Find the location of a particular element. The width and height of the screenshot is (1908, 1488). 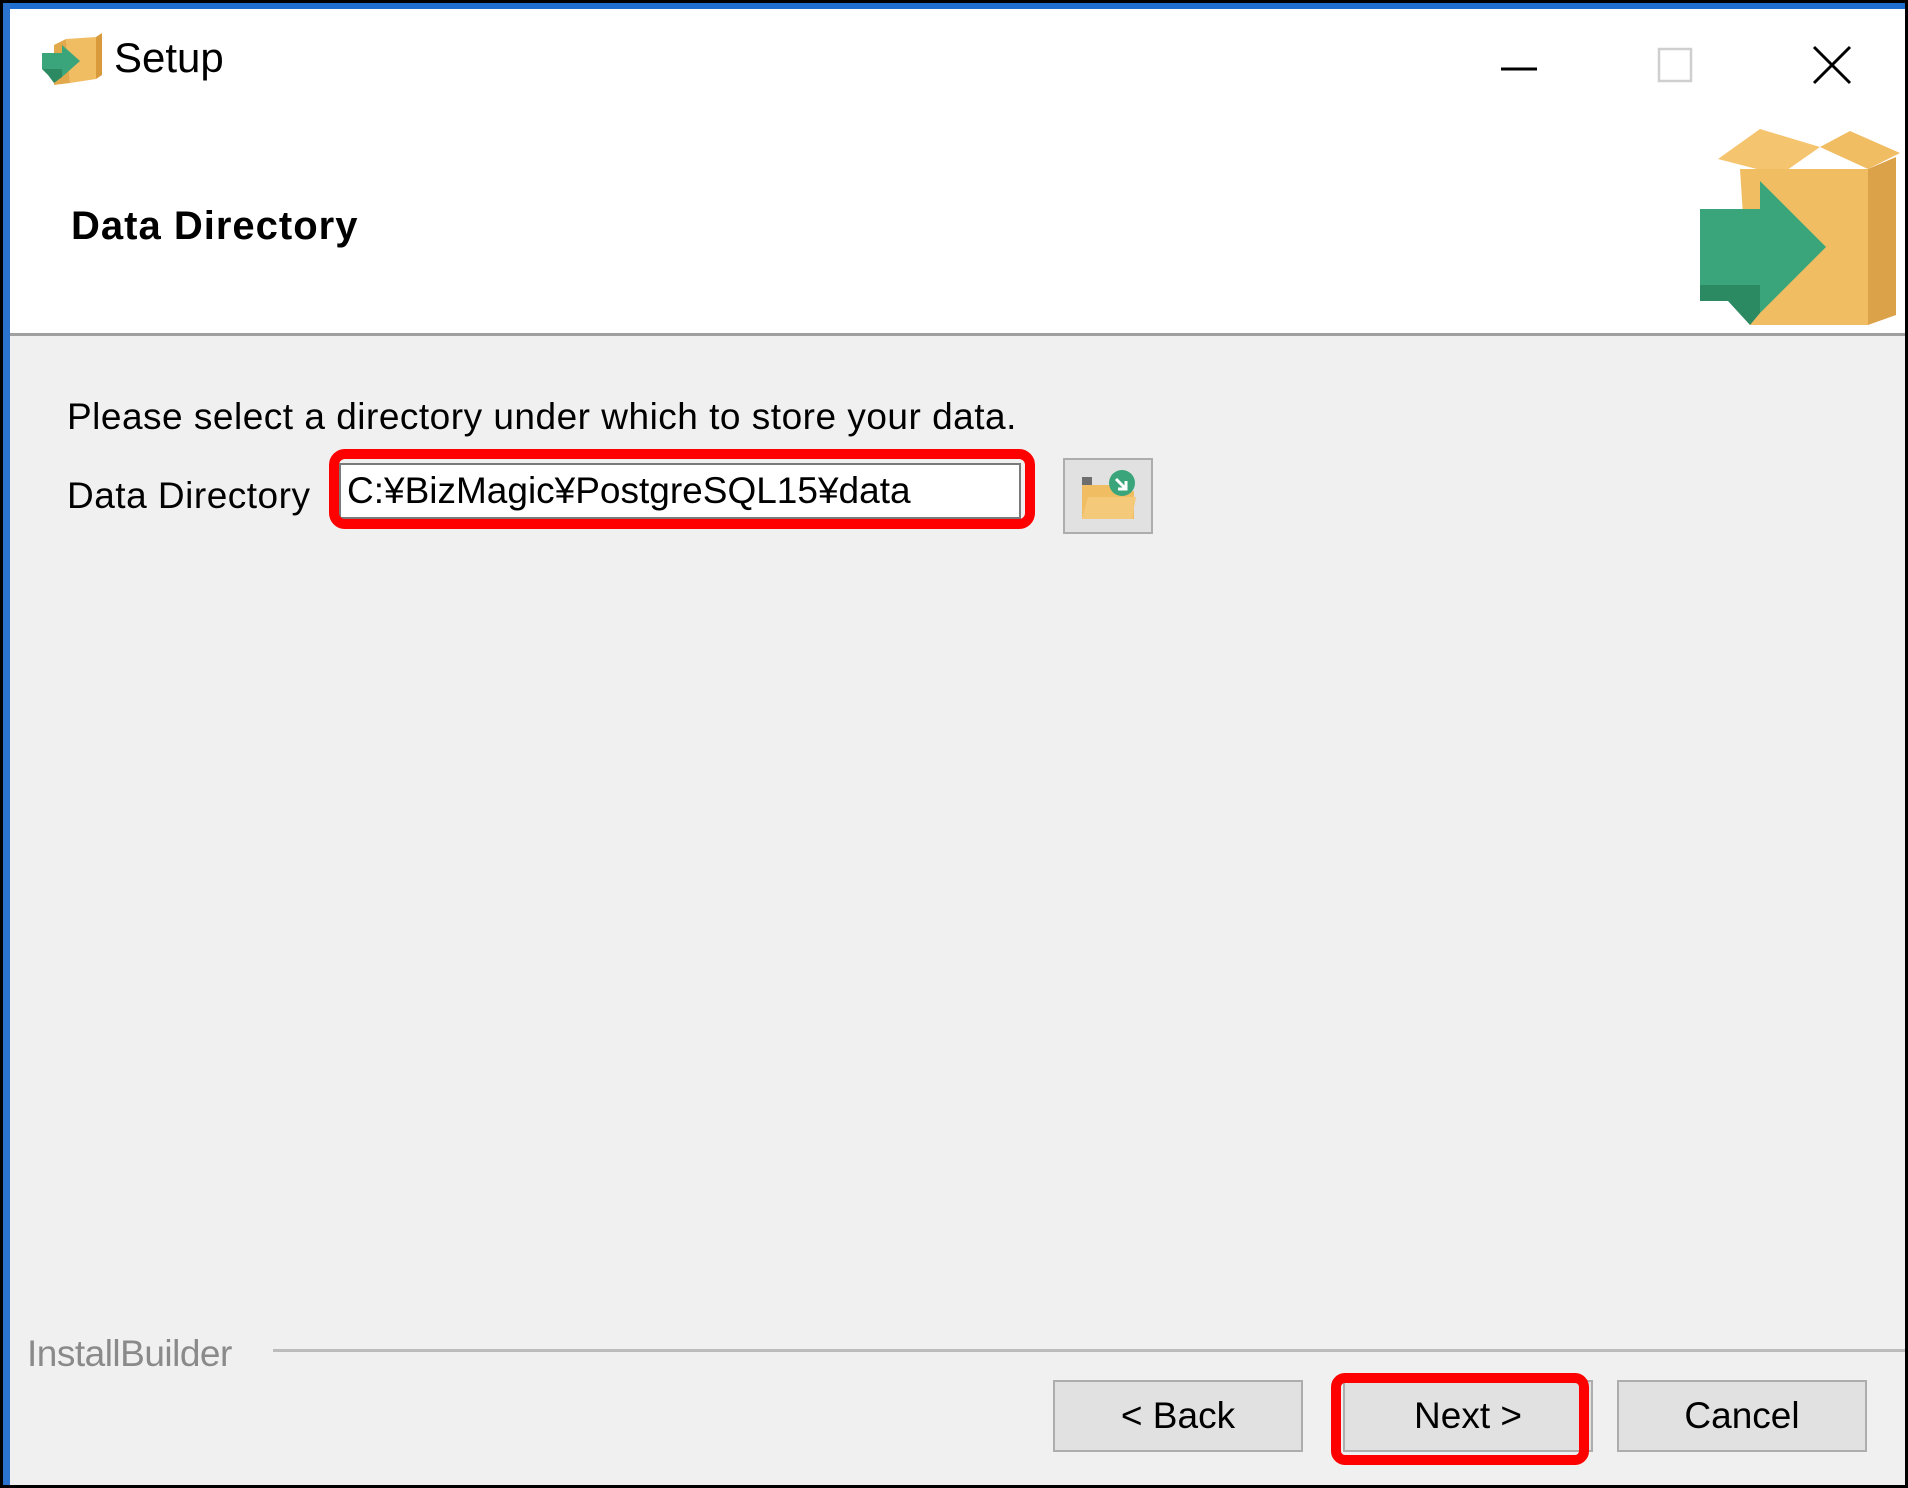

maximize-icon is located at coordinates (1675, 67).